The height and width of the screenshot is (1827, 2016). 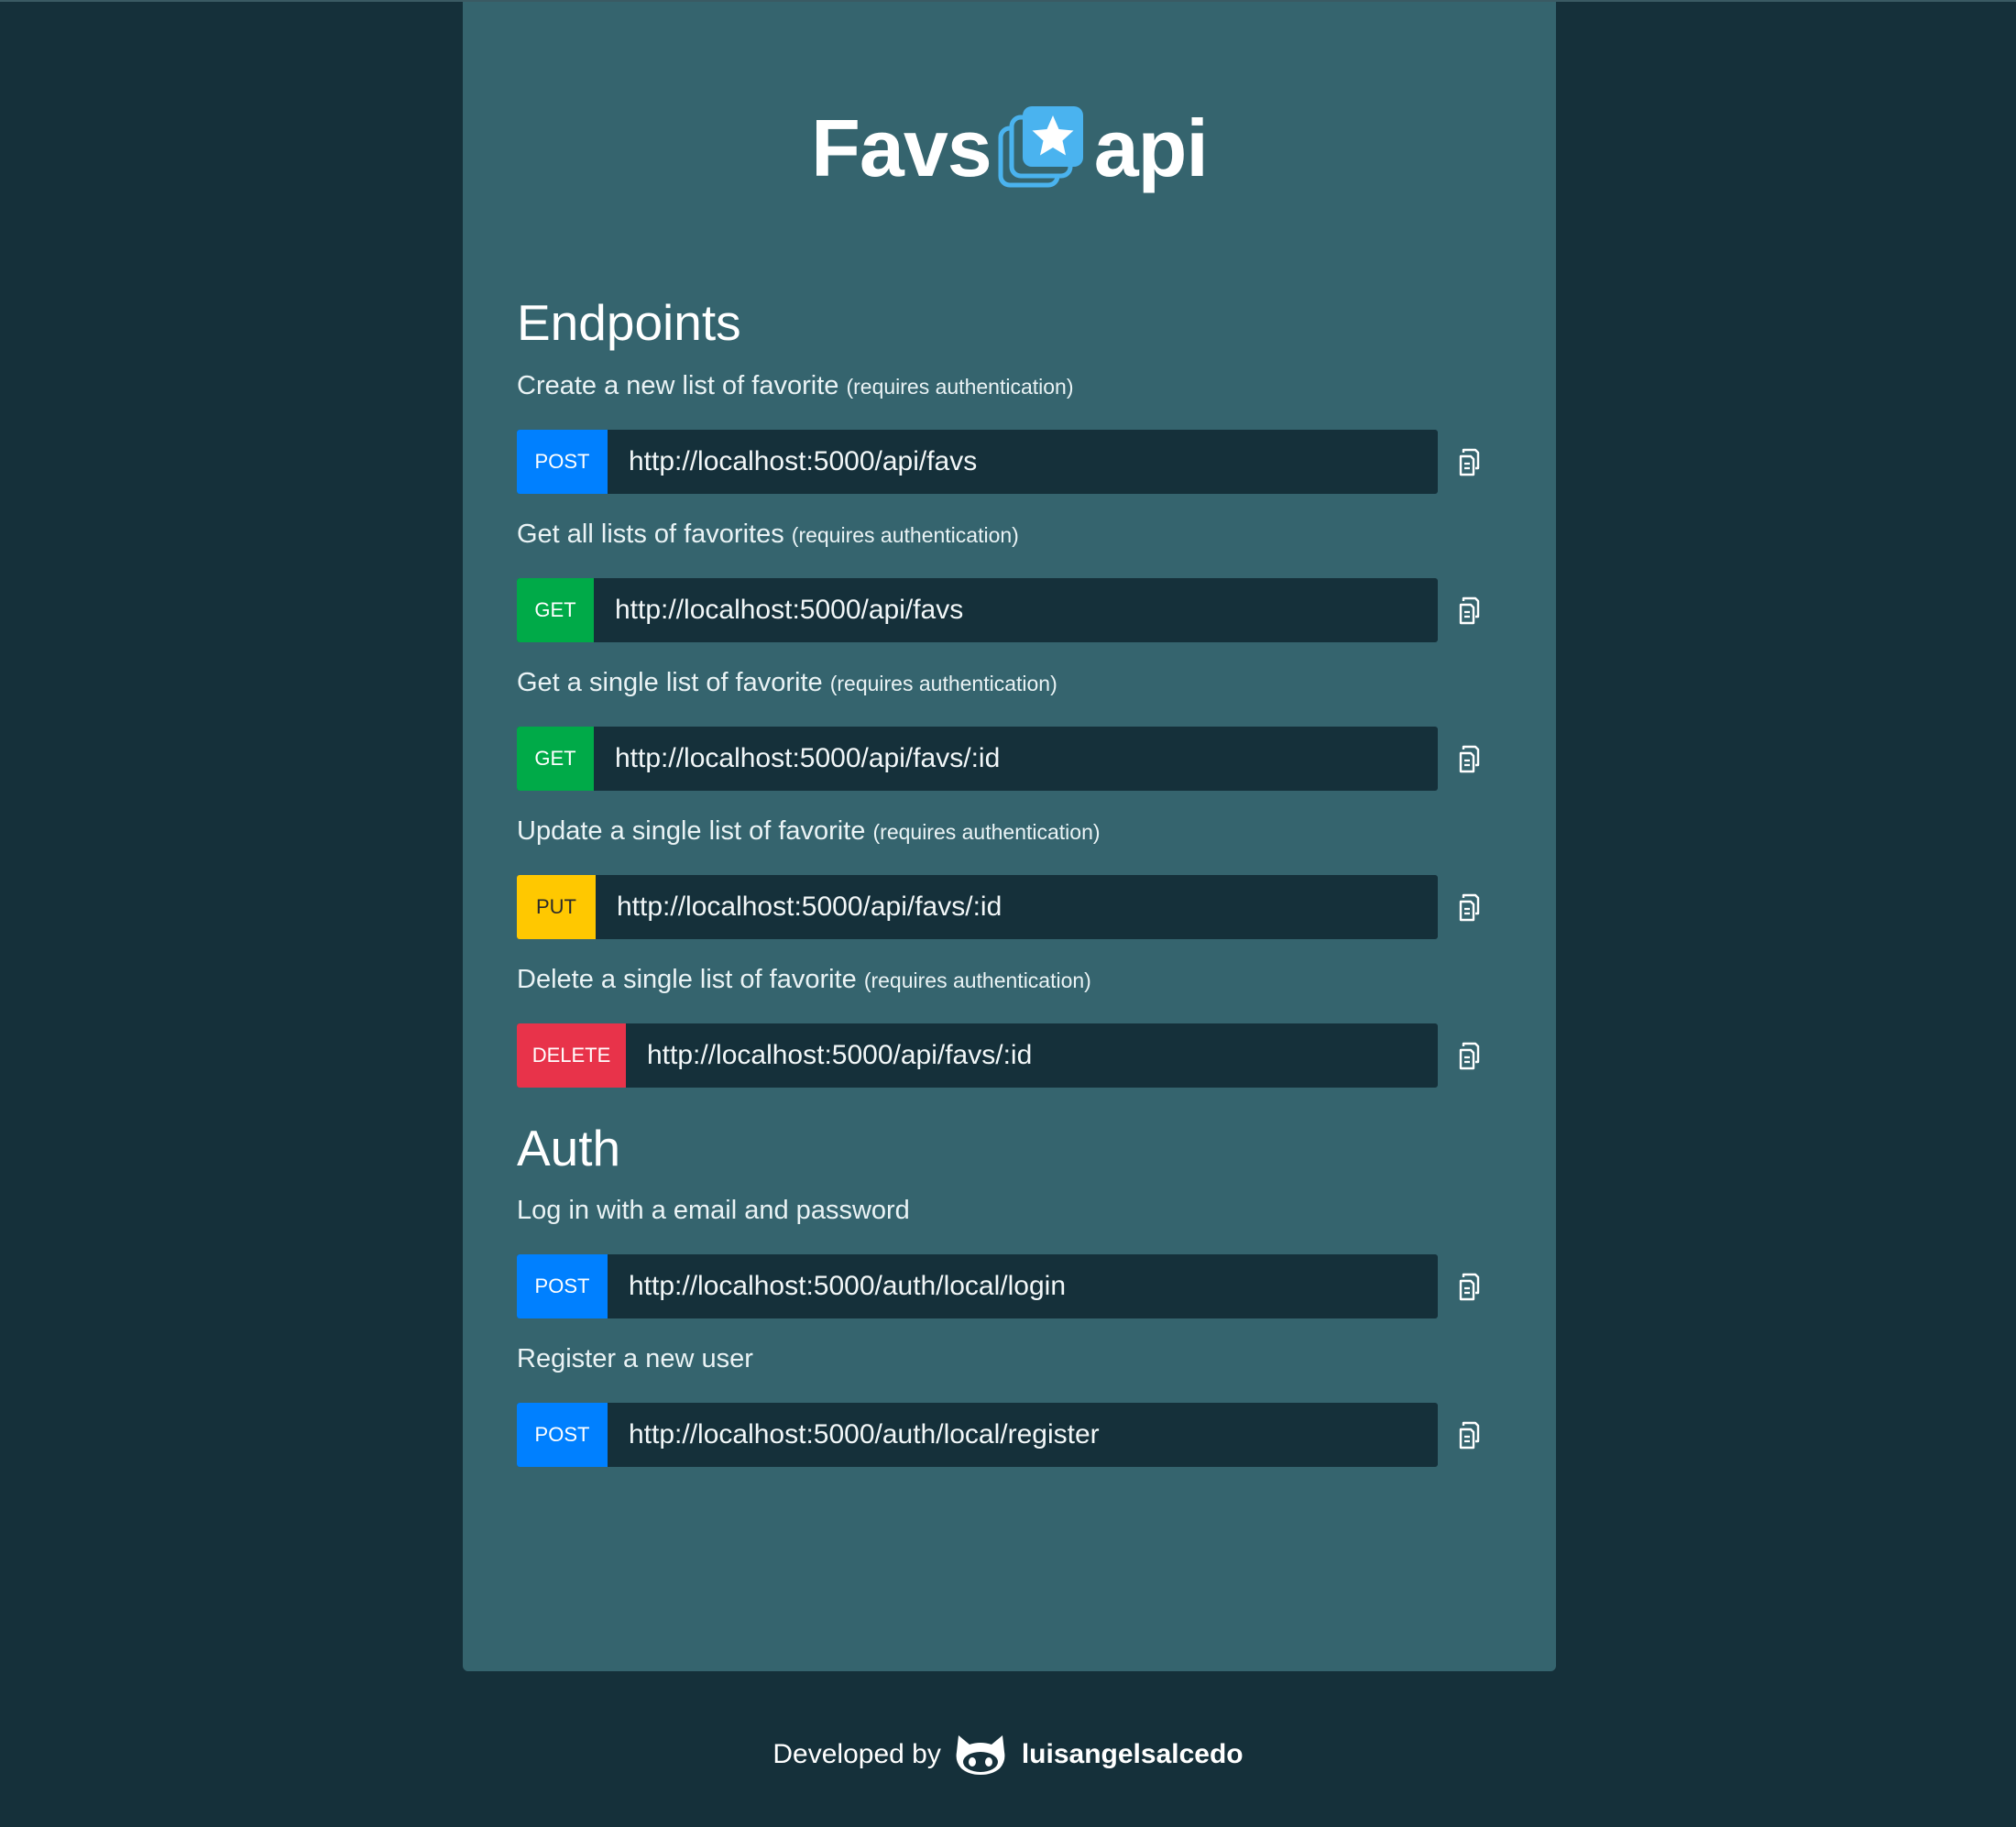 What do you see at coordinates (556, 906) in the screenshot?
I see `method-badge-put: PUT` at bounding box center [556, 906].